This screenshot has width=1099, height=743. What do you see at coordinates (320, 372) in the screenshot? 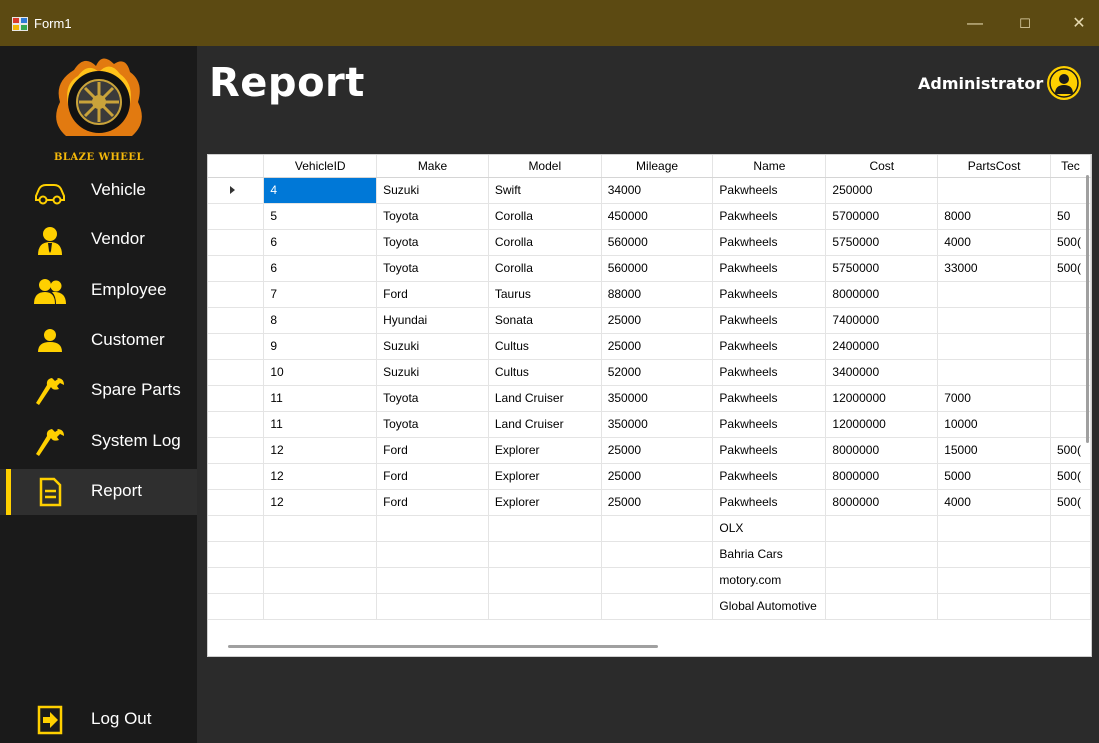
I see `table-cell: 10` at bounding box center [320, 372].